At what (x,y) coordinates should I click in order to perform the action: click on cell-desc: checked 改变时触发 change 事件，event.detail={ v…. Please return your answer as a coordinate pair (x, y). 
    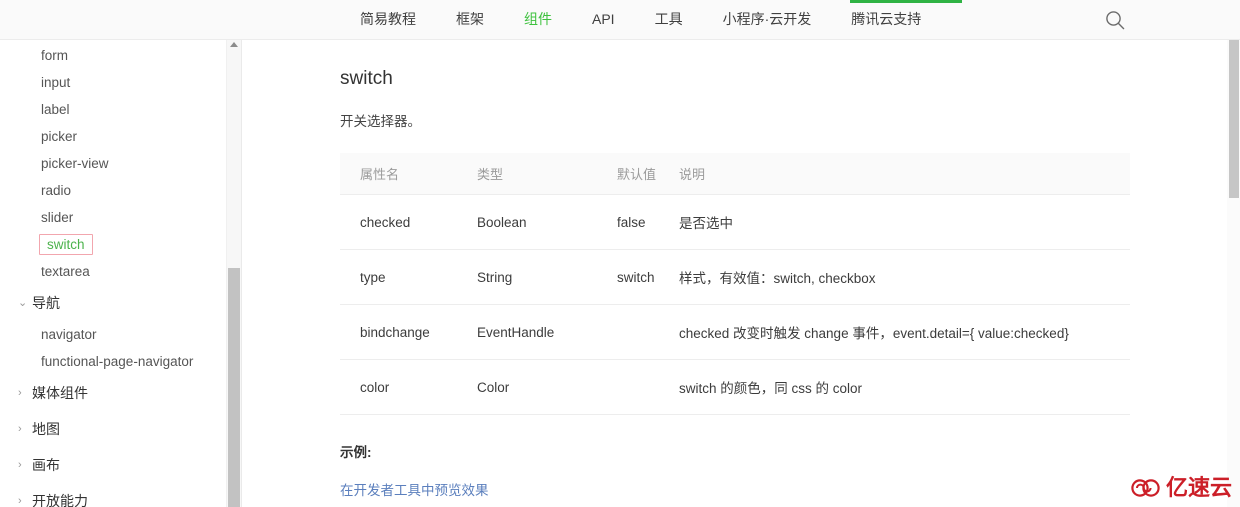
    Looking at the image, I should click on (894, 332).